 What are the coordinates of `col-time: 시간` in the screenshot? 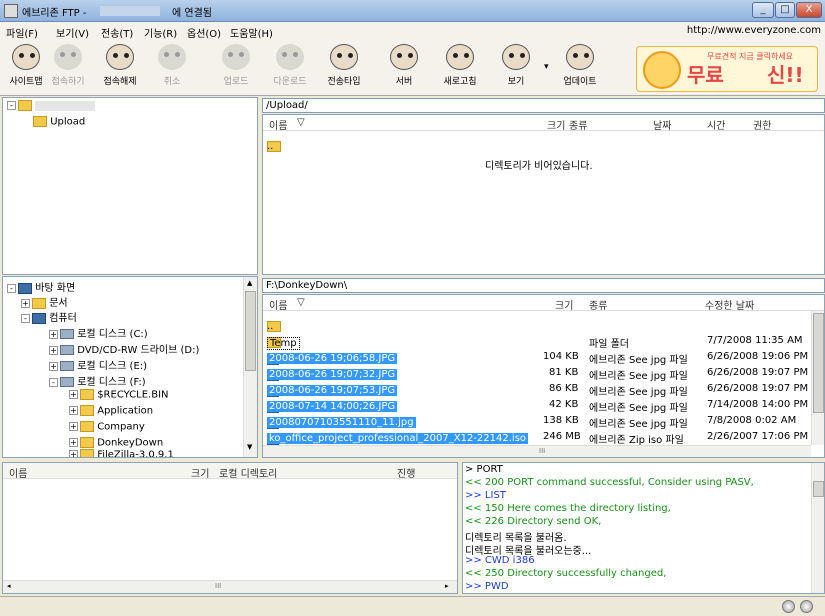 It's located at (716, 124).